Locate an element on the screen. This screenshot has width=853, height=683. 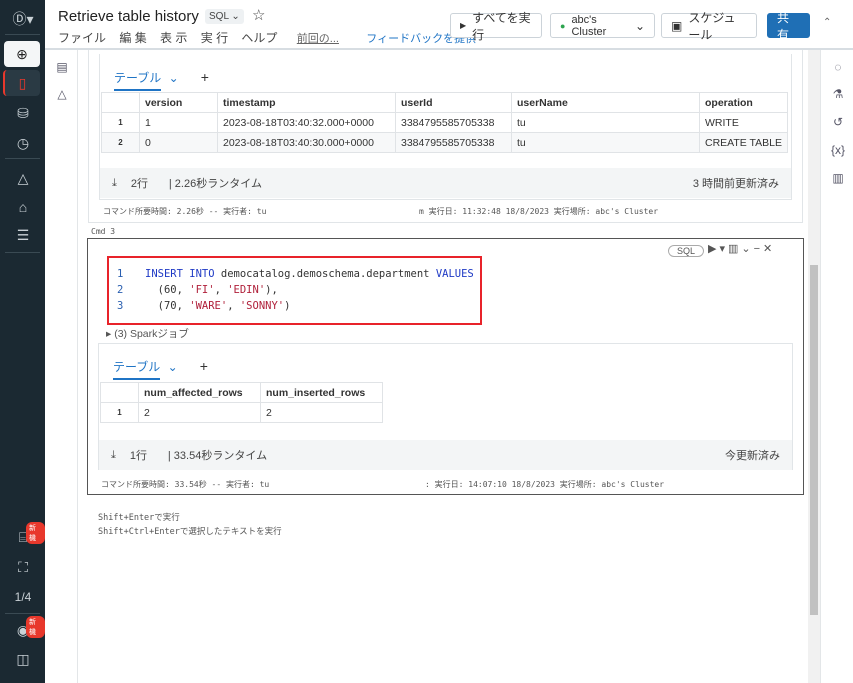
run-all-button: ▶ すべてを実行 is located at coordinates (496, 26).